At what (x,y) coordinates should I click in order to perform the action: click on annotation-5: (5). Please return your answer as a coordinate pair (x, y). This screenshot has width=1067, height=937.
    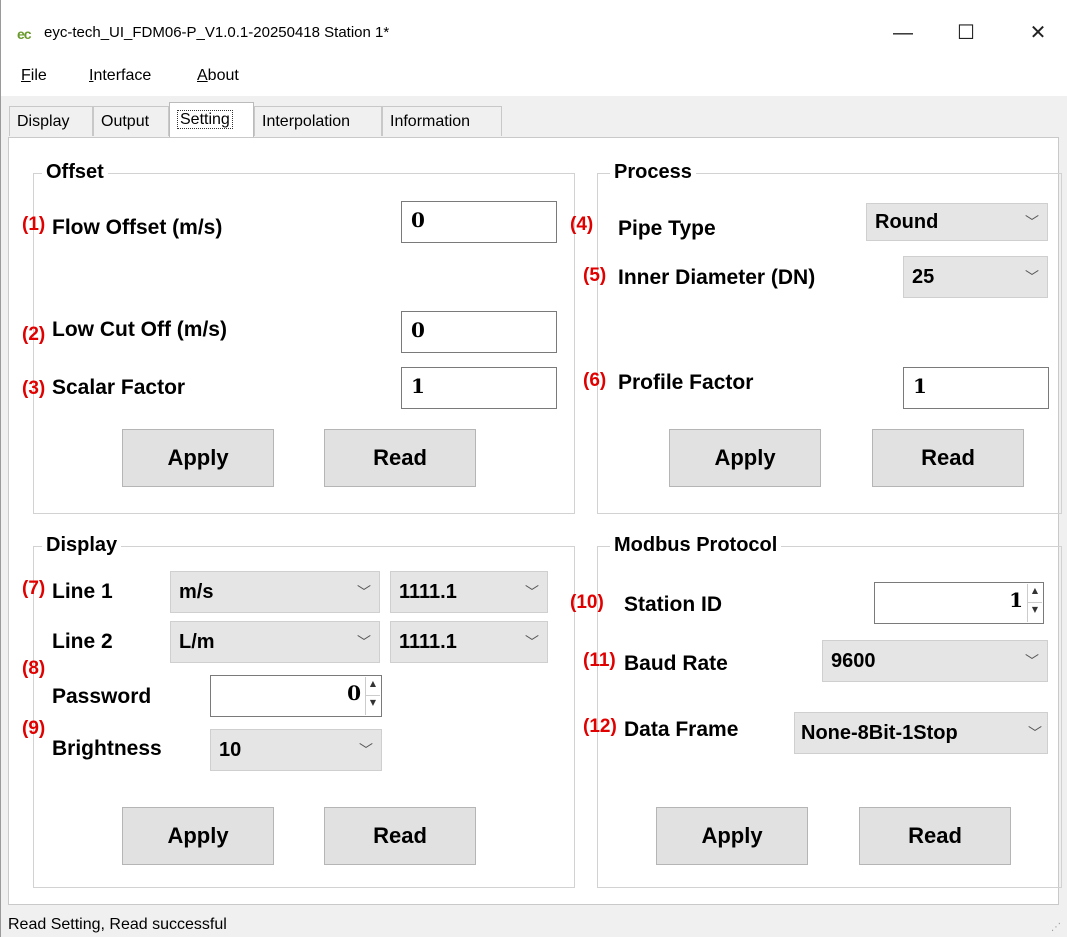
    Looking at the image, I should click on (595, 275).